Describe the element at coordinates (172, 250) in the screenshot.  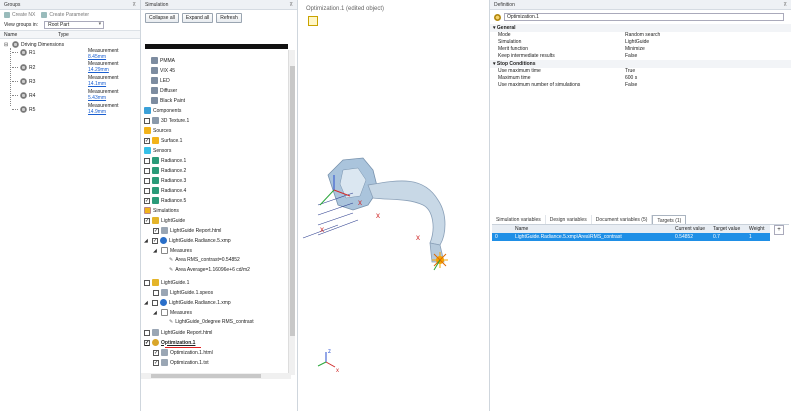
I see `tree-measures-1: ◢ Measures` at that location.